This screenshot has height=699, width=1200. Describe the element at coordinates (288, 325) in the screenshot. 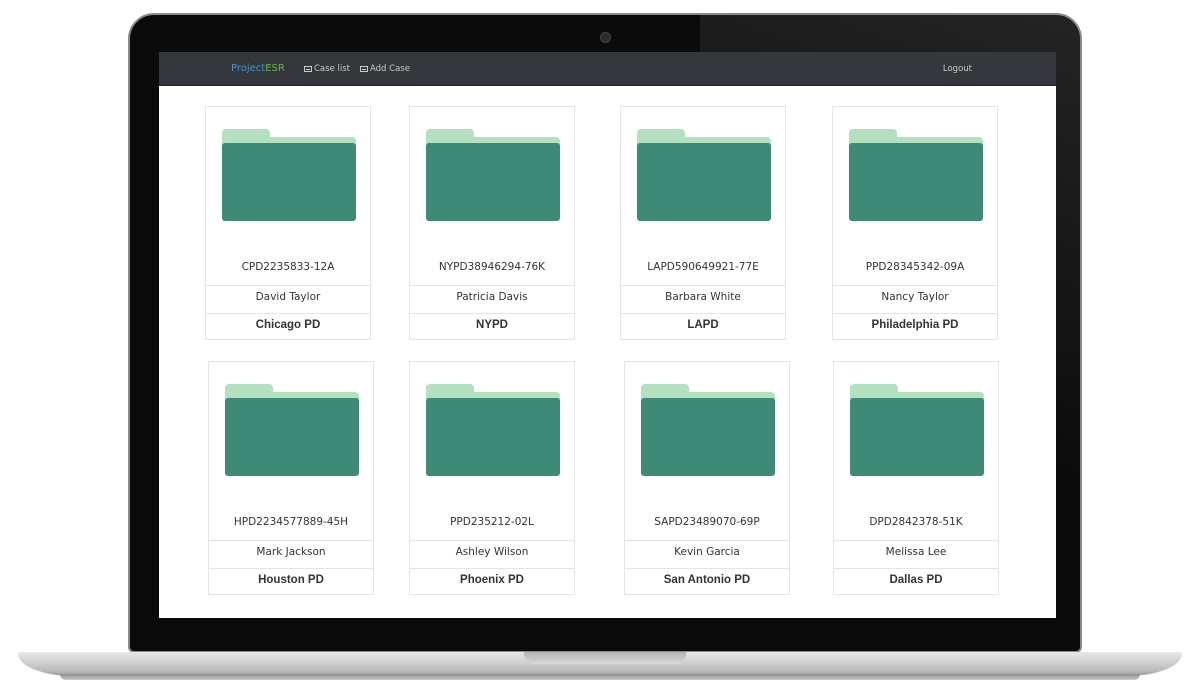

I see `department-name: Chicago PD` at that location.